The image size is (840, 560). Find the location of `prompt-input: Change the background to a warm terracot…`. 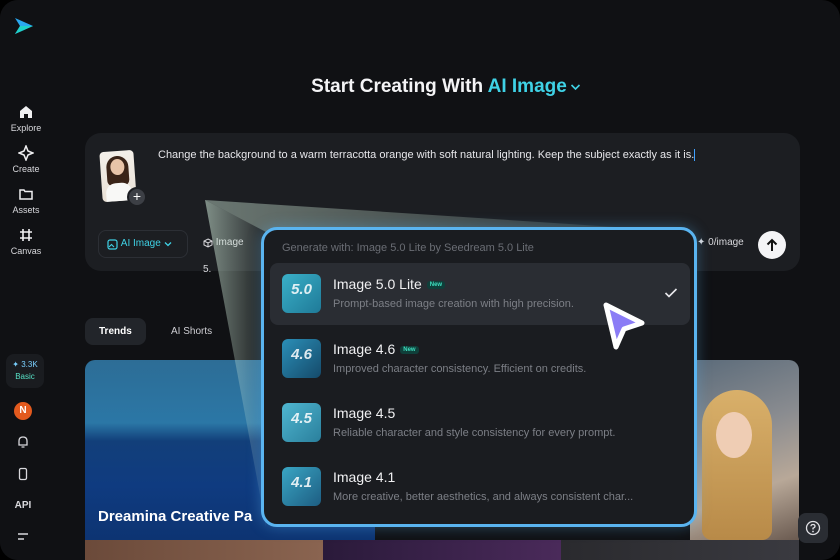

prompt-input: Change the background to a warm terracot… is located at coordinates (473, 155).